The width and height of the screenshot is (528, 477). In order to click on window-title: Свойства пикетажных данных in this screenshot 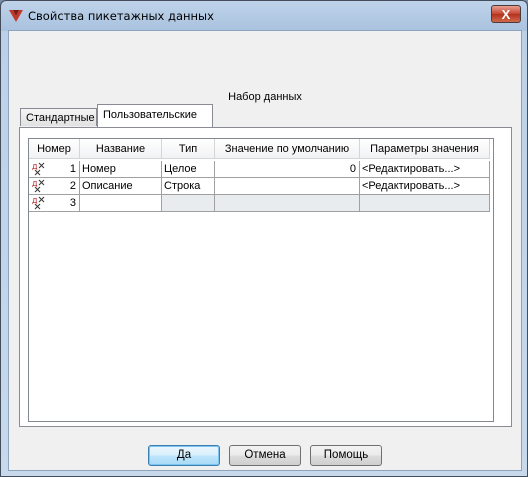, I will do `click(121, 16)`.